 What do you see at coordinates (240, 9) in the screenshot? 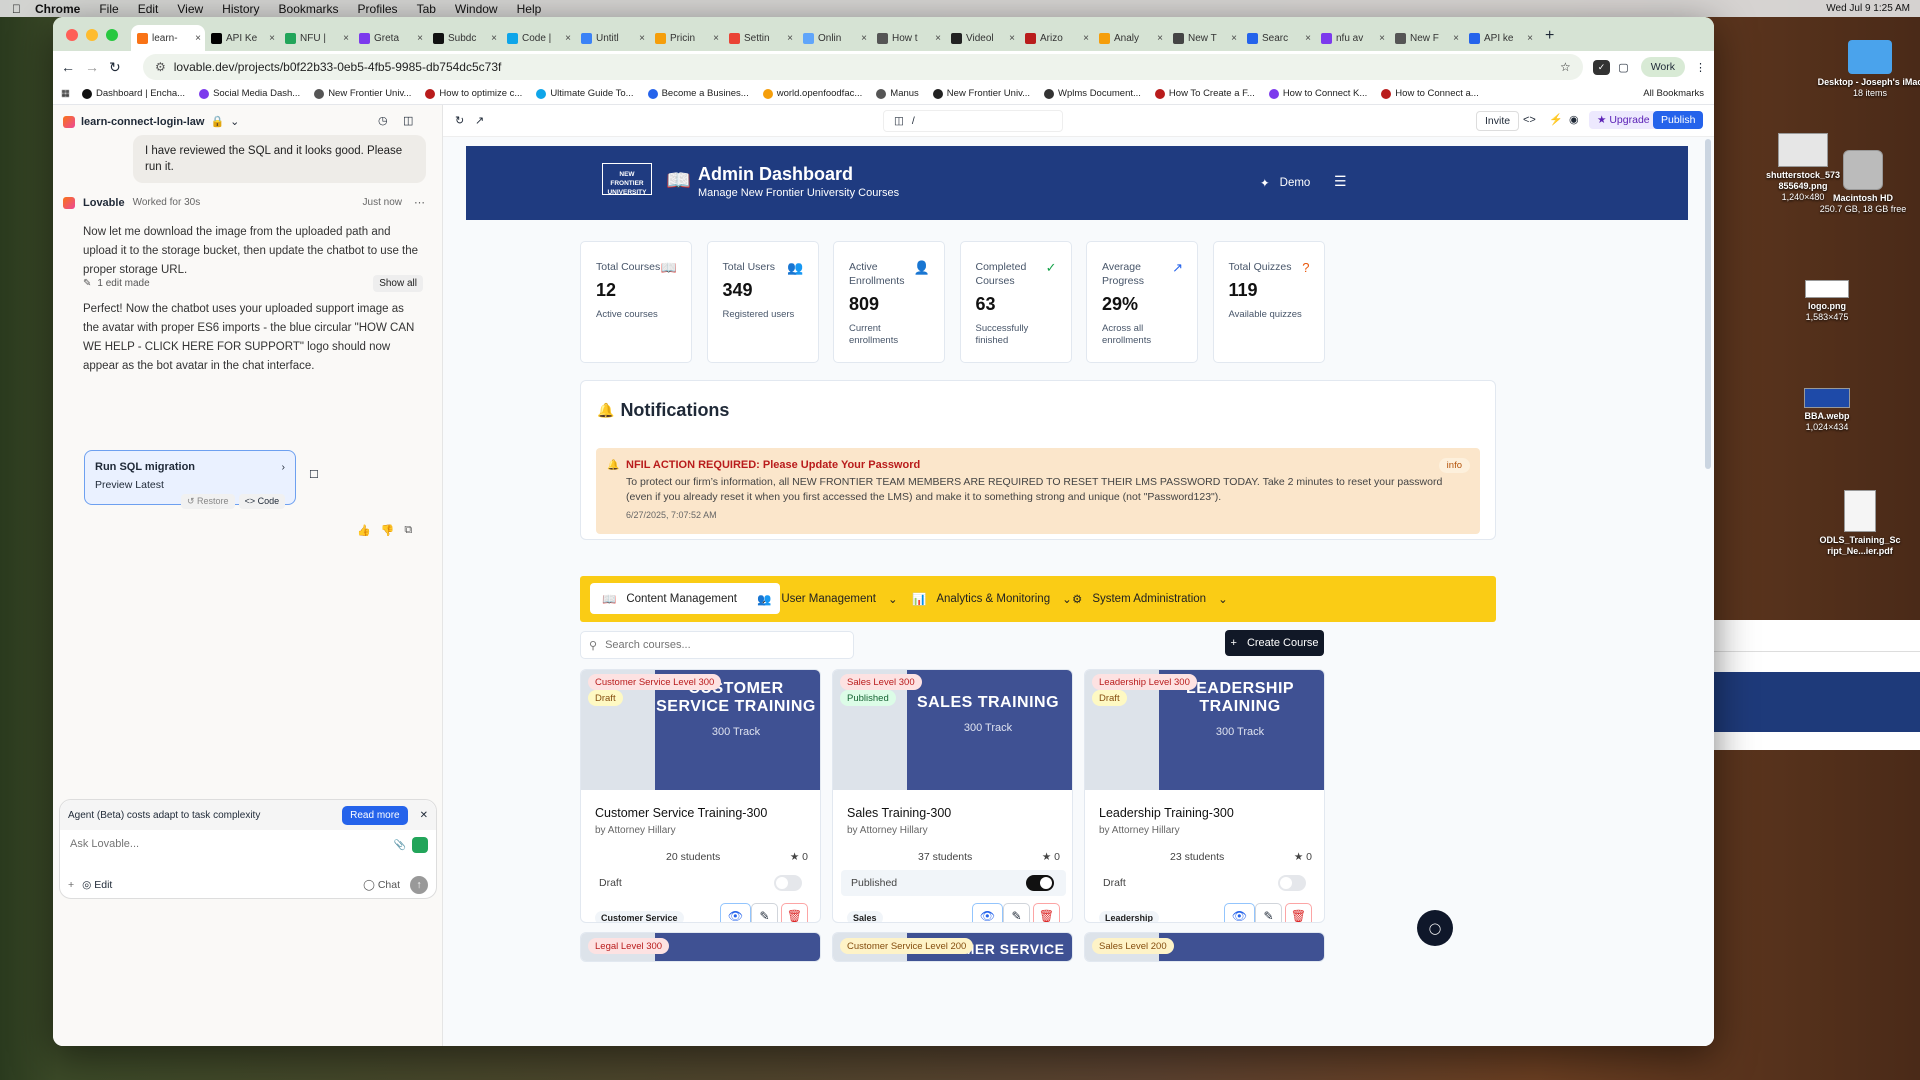
I see `menubar-history: History` at bounding box center [240, 9].